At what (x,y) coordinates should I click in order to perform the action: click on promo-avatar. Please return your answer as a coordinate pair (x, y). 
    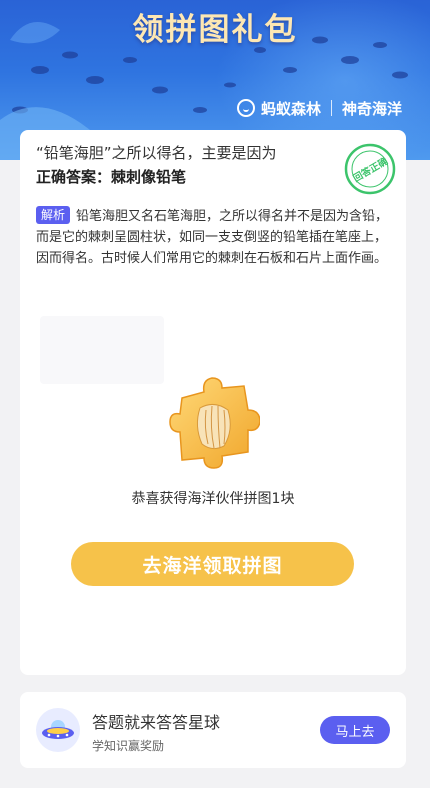
    Looking at the image, I should click on (58, 730).